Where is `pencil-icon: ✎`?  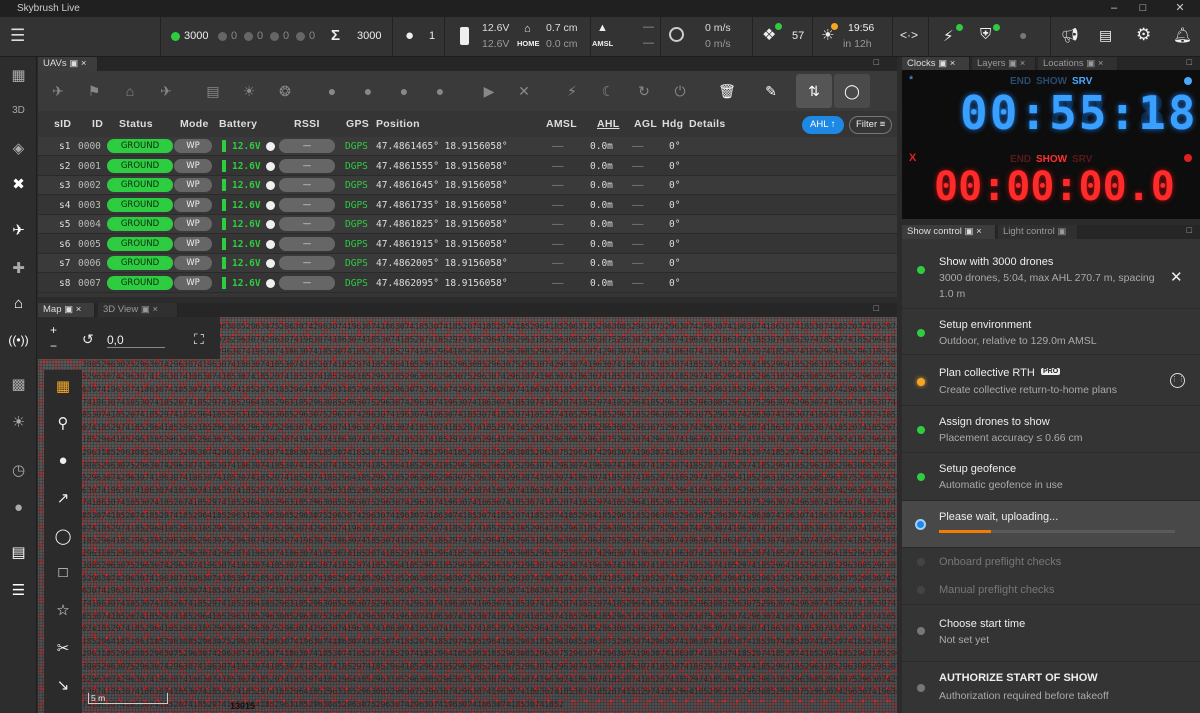 pencil-icon: ✎ is located at coordinates (771, 91).